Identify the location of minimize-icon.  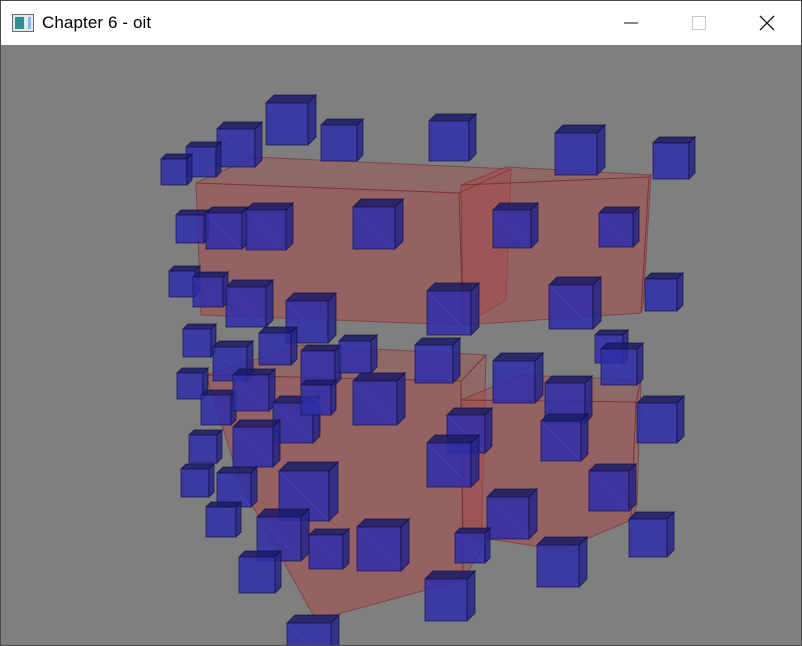
(631, 23).